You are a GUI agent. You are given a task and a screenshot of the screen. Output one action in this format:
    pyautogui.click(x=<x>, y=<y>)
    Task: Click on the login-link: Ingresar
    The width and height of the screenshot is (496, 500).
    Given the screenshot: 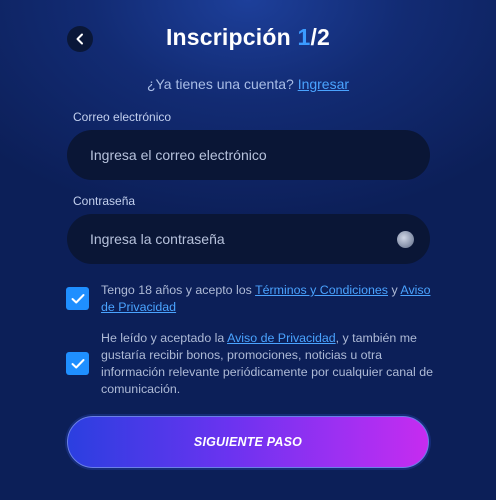 What is the action you would take?
    pyautogui.click(x=323, y=84)
    